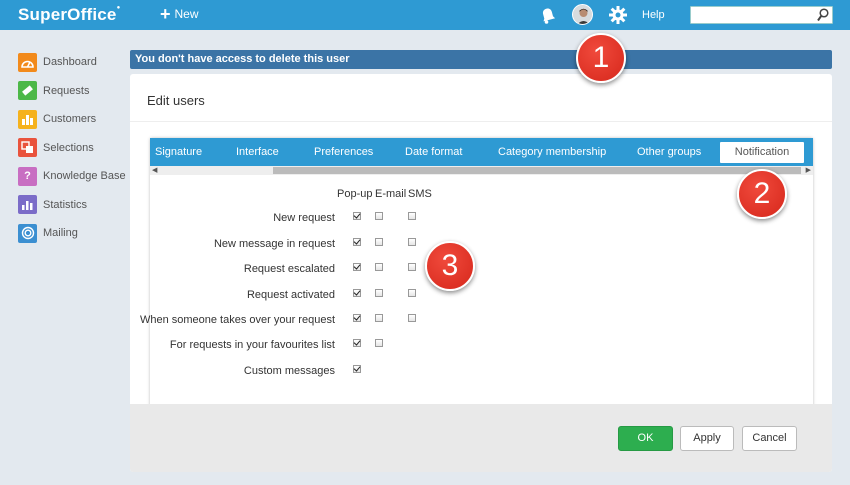 The width and height of the screenshot is (850, 485). What do you see at coordinates (304, 218) in the screenshot?
I see `row-label: New request` at bounding box center [304, 218].